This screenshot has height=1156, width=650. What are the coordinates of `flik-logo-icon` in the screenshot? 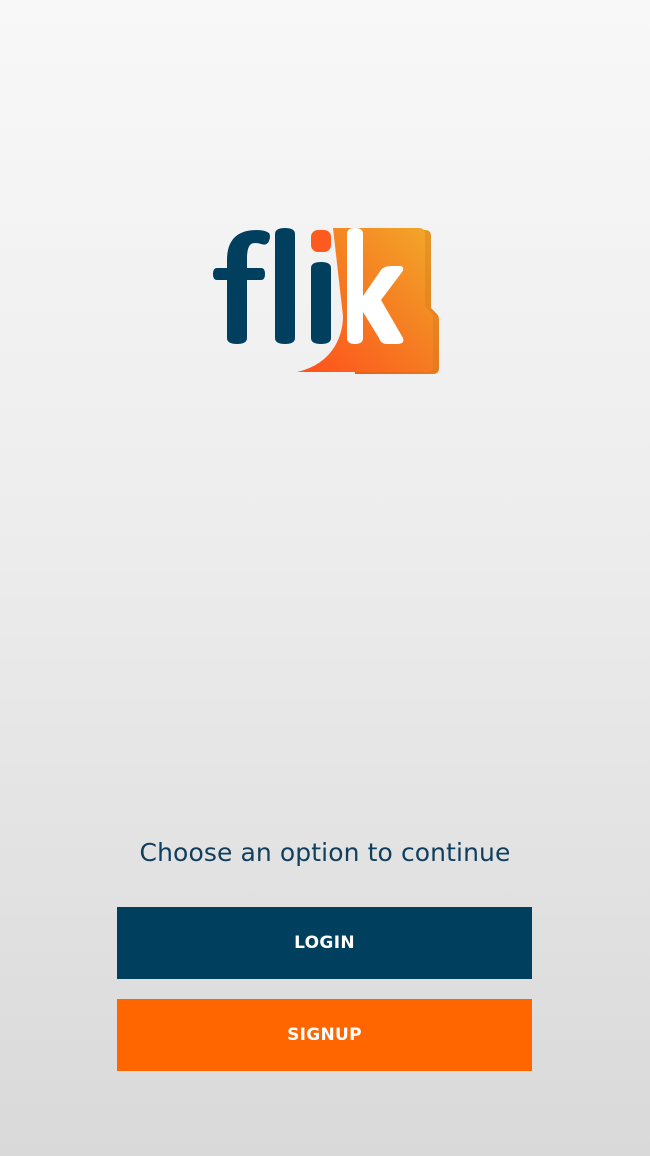 It's located at (326, 301).